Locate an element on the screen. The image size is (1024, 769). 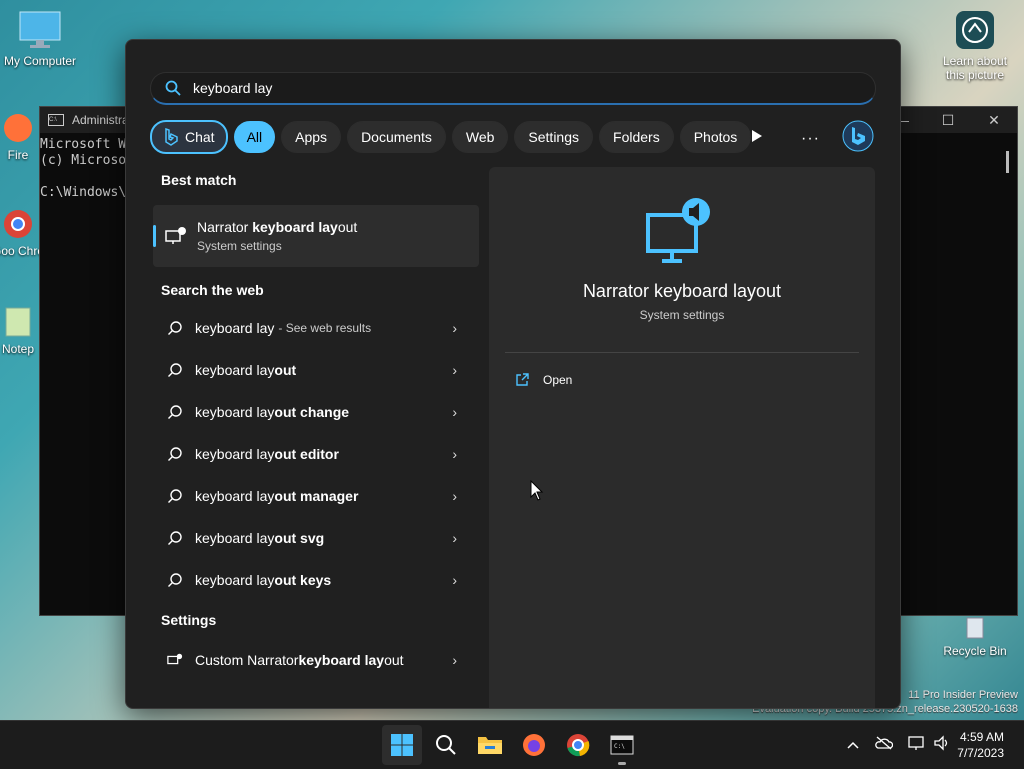
filter-label: All is located at coordinates (254, 137).